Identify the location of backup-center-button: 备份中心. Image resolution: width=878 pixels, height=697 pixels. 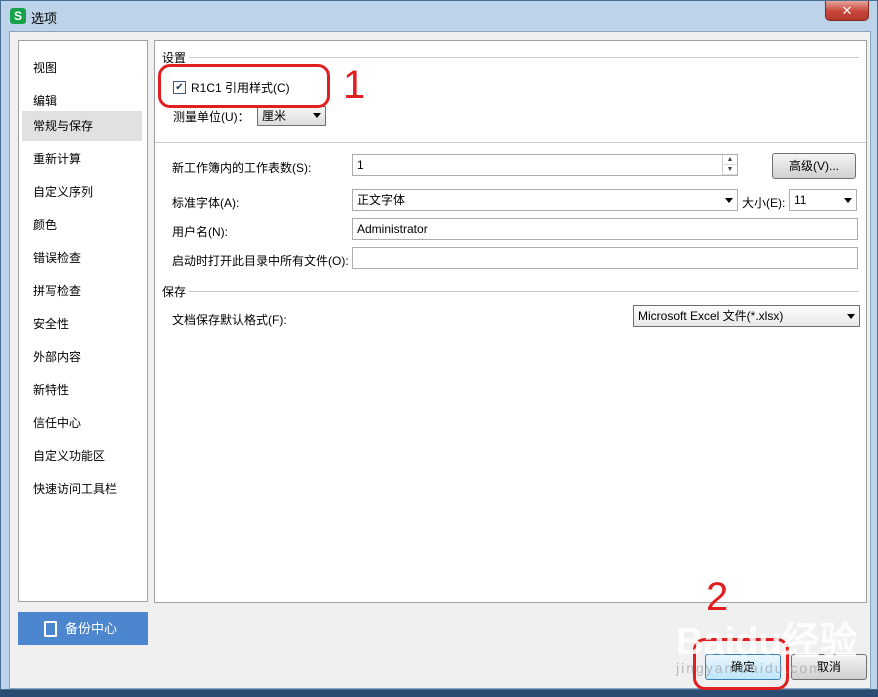
(83, 628).